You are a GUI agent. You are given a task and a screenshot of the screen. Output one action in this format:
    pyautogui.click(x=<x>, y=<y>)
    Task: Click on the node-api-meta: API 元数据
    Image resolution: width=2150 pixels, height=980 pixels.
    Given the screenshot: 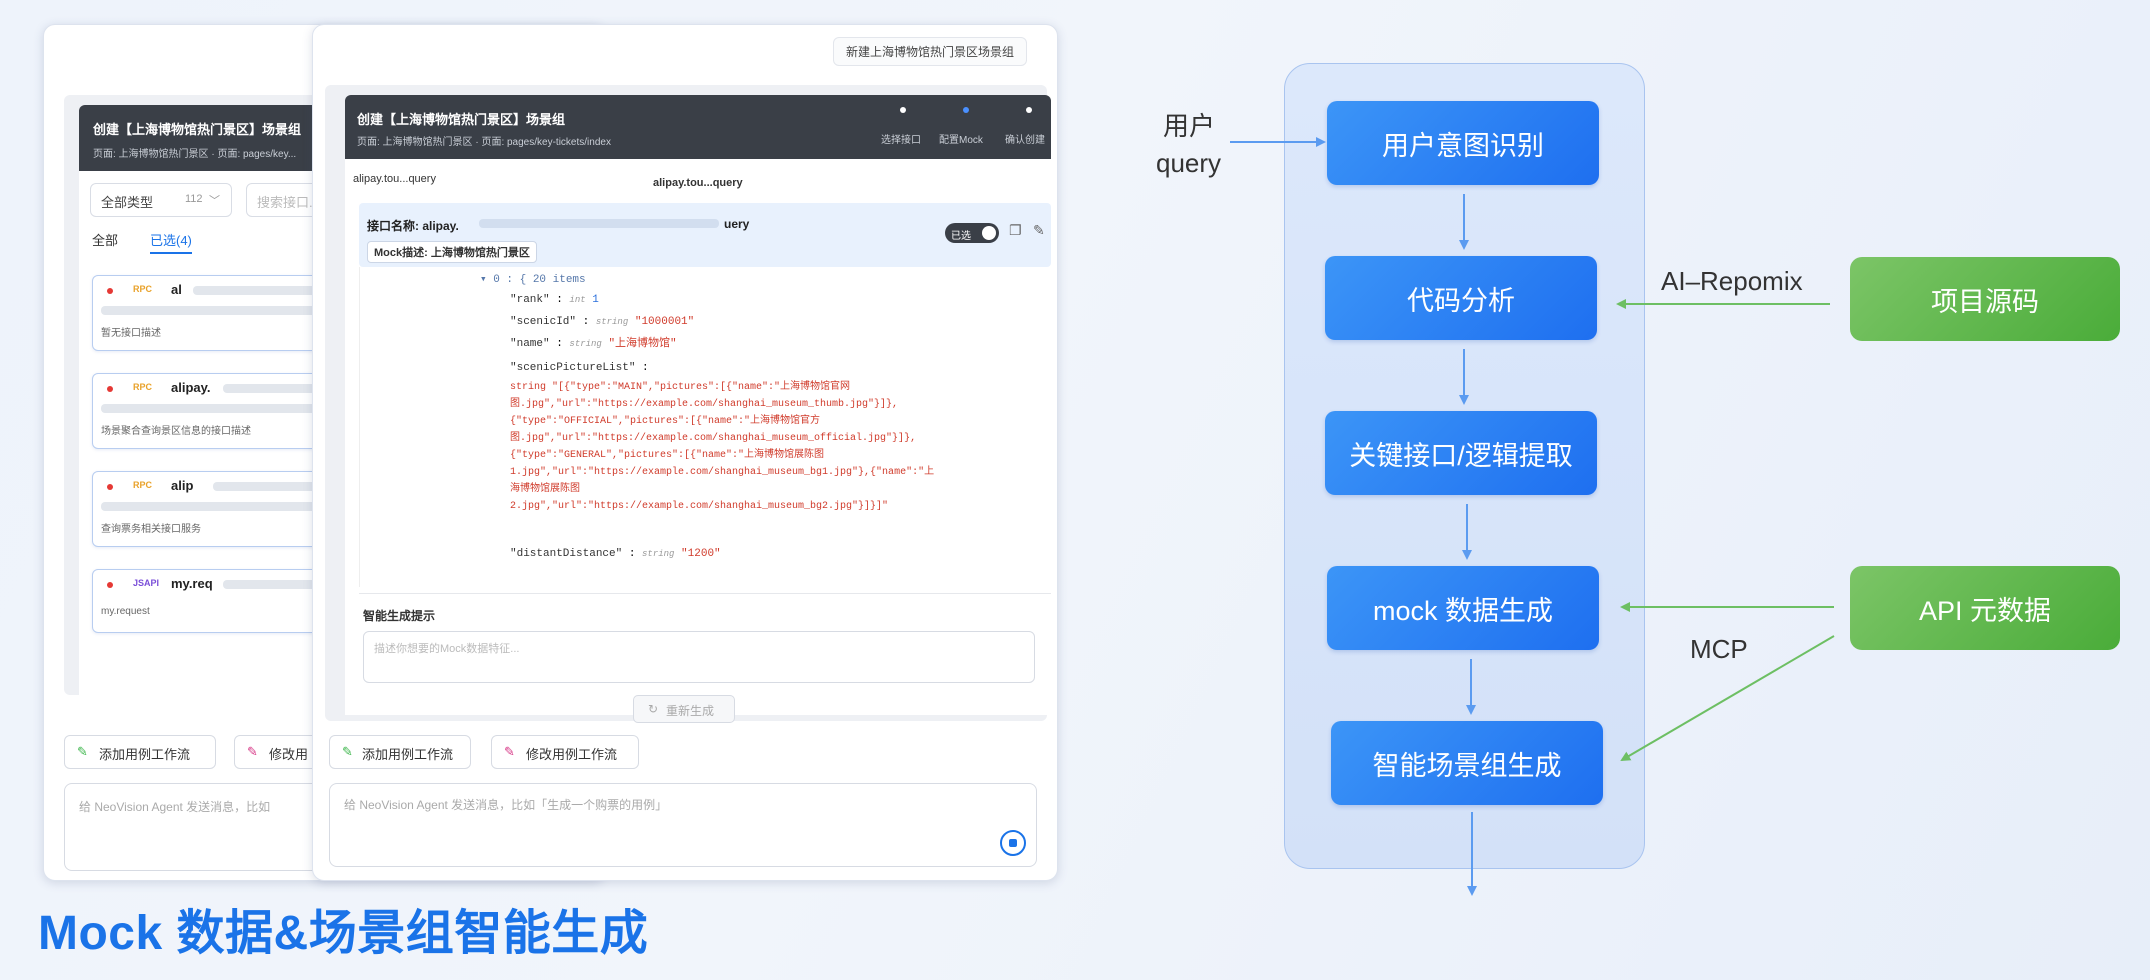 What is the action you would take?
    pyautogui.click(x=1985, y=608)
    